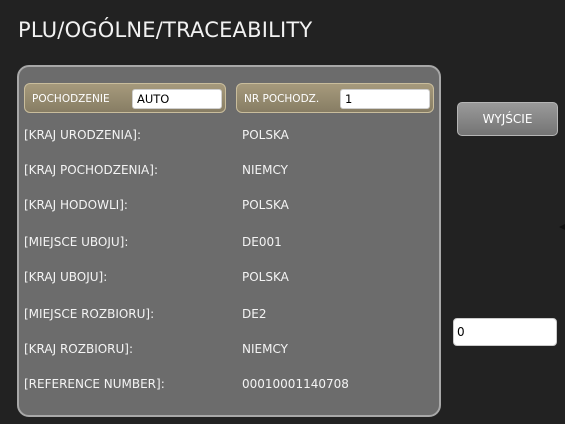 Image resolution: width=565 pixels, height=424 pixels. Describe the element at coordinates (125, 98) in the screenshot. I see `origin-field: POCHODZENIE` at that location.